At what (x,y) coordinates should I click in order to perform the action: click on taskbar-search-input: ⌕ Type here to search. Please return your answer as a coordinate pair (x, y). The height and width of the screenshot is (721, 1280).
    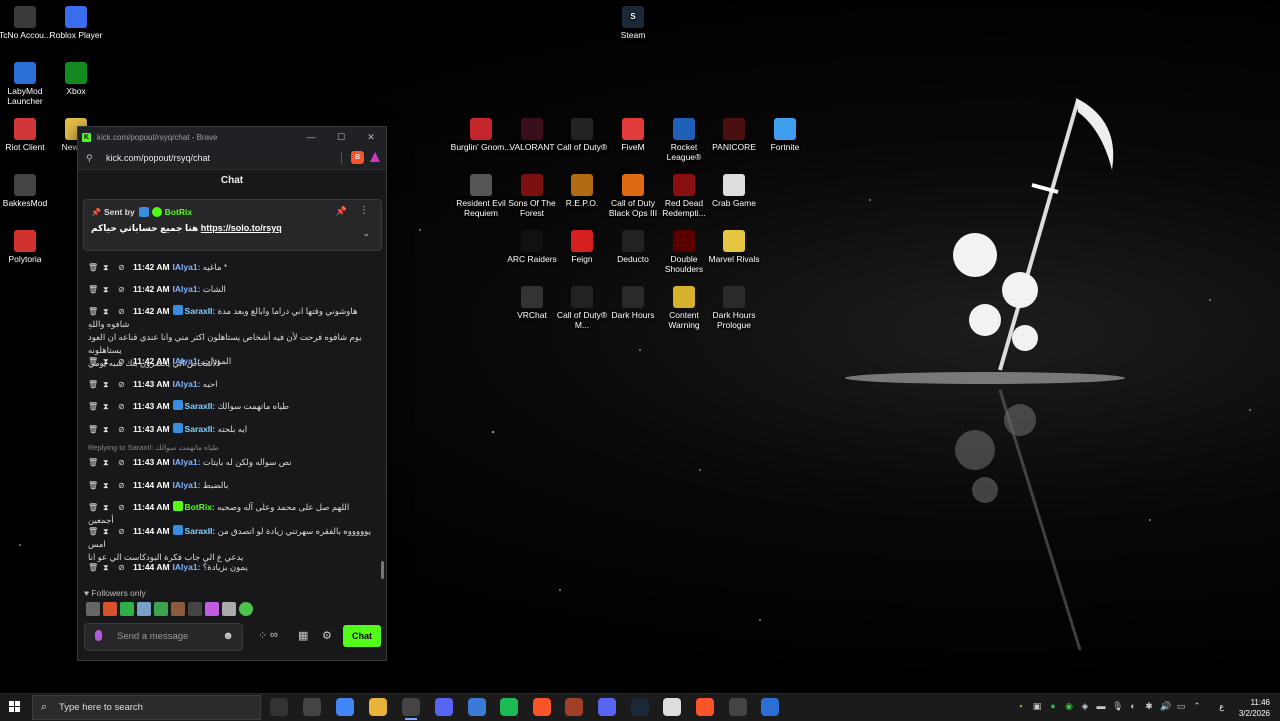
    Looking at the image, I should click on (146, 707).